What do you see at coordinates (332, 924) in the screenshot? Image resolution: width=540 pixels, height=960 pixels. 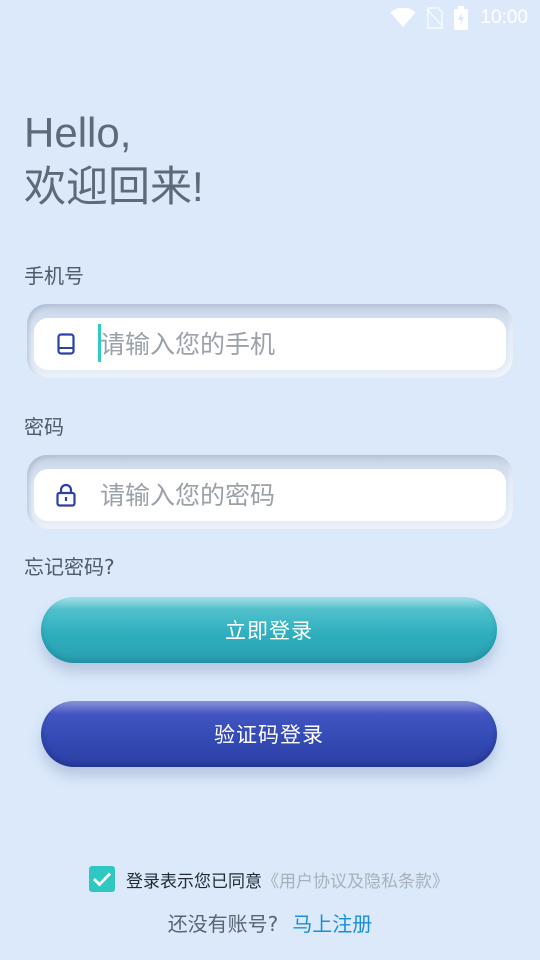 I see `register-link: 马上注册` at bounding box center [332, 924].